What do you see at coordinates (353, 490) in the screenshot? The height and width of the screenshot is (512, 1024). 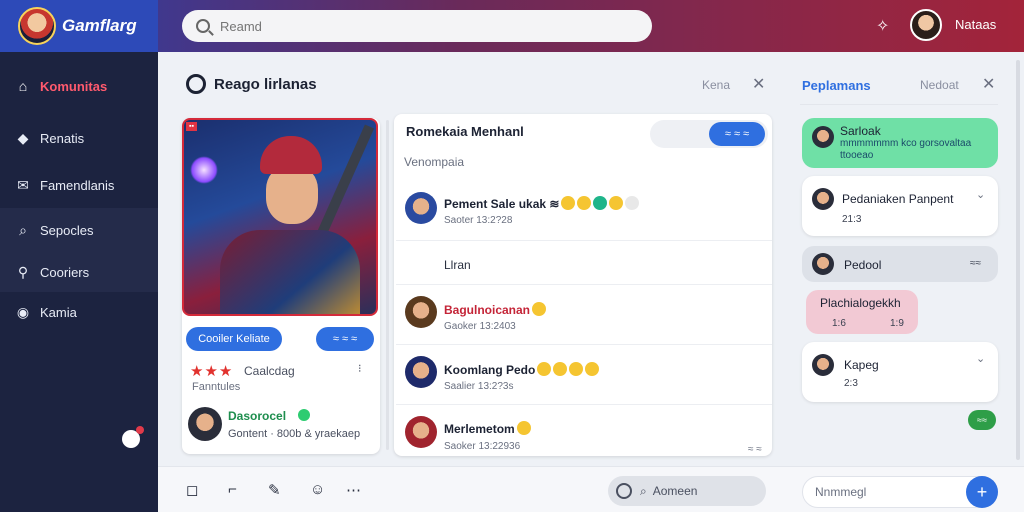 I see `more-icon: ⋯` at bounding box center [353, 490].